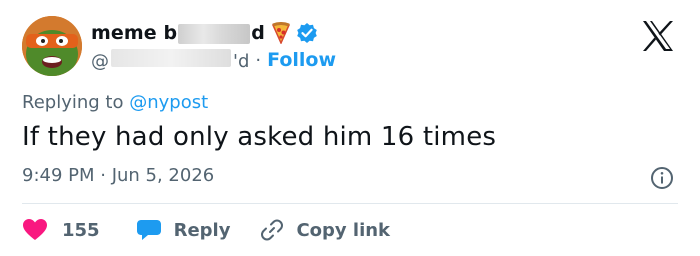 This screenshot has width=700, height=256. I want to click on timestamp: 9:49 PM · Jun 5, 2026, so click(118, 175).